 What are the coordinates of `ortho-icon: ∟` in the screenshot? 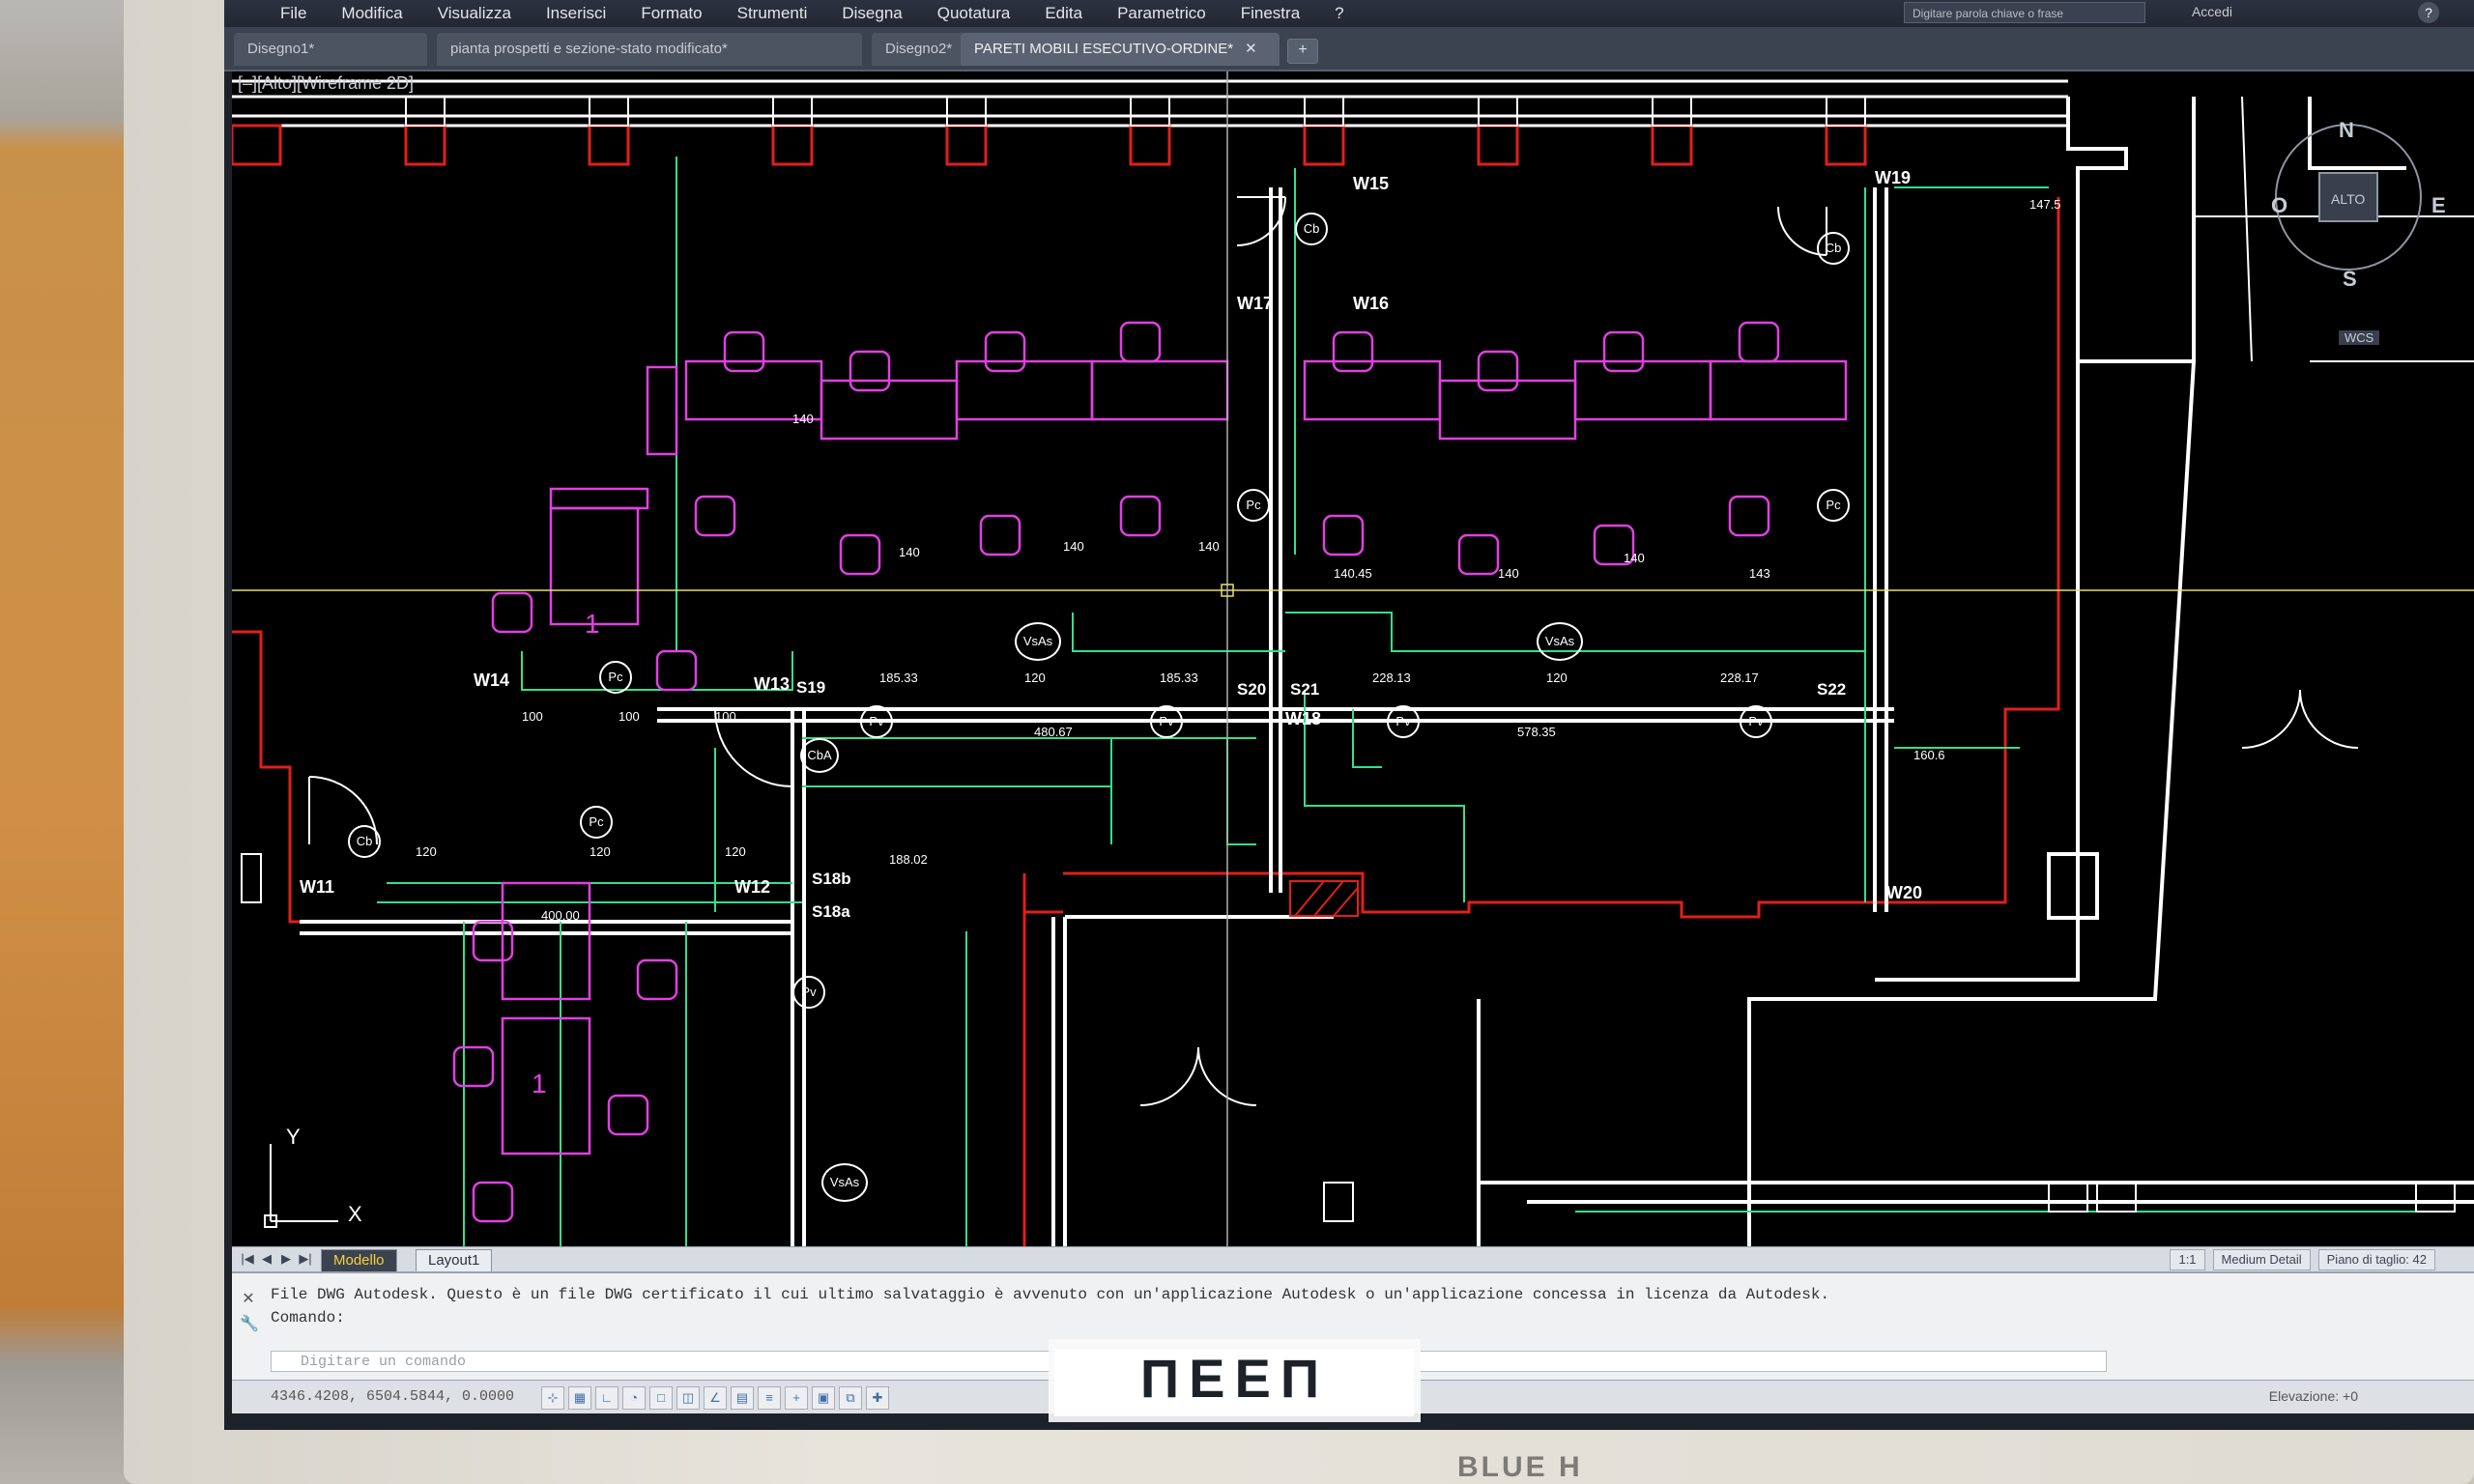 It's located at (607, 1398).